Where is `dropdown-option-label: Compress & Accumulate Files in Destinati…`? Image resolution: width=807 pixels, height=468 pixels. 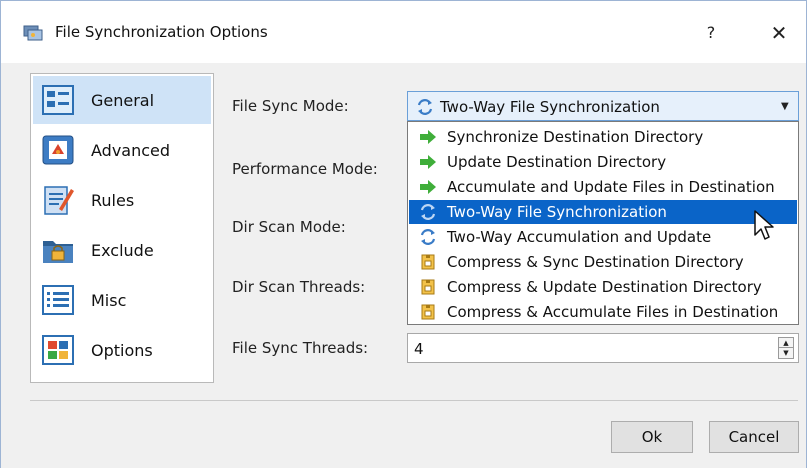 dropdown-option-label: Compress & Accumulate Files in Destinati… is located at coordinates (613, 312).